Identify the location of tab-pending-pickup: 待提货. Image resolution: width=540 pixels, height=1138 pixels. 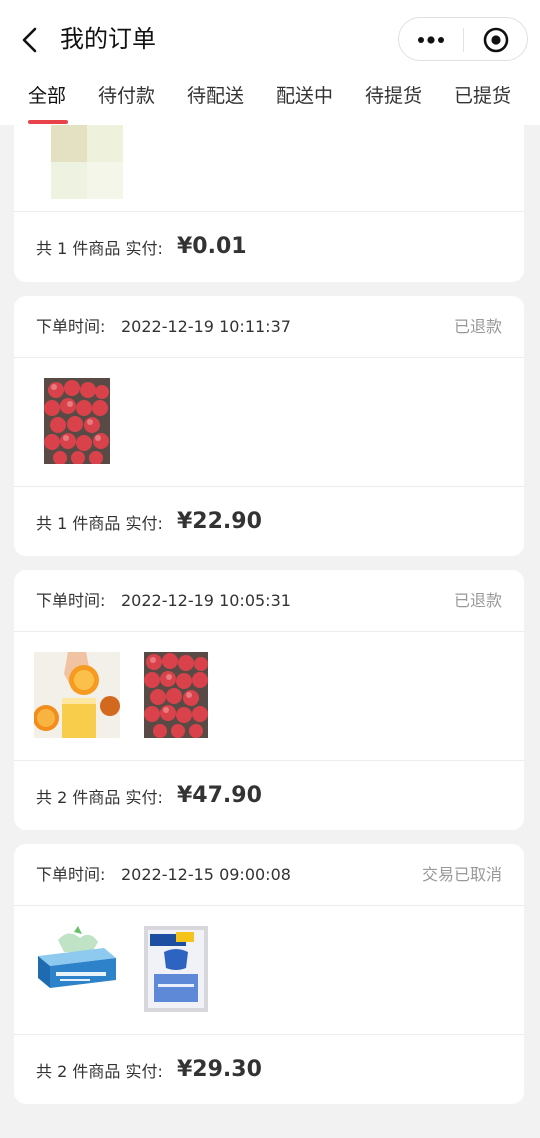
(393, 96).